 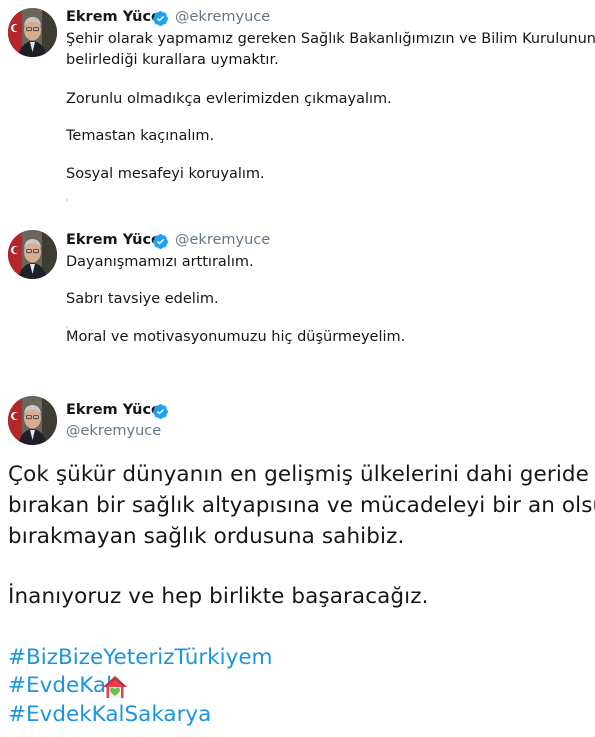 I want to click on tweet-body-line: bırakmayan sağlık ordusuna sahibiz., so click(x=206, y=536).